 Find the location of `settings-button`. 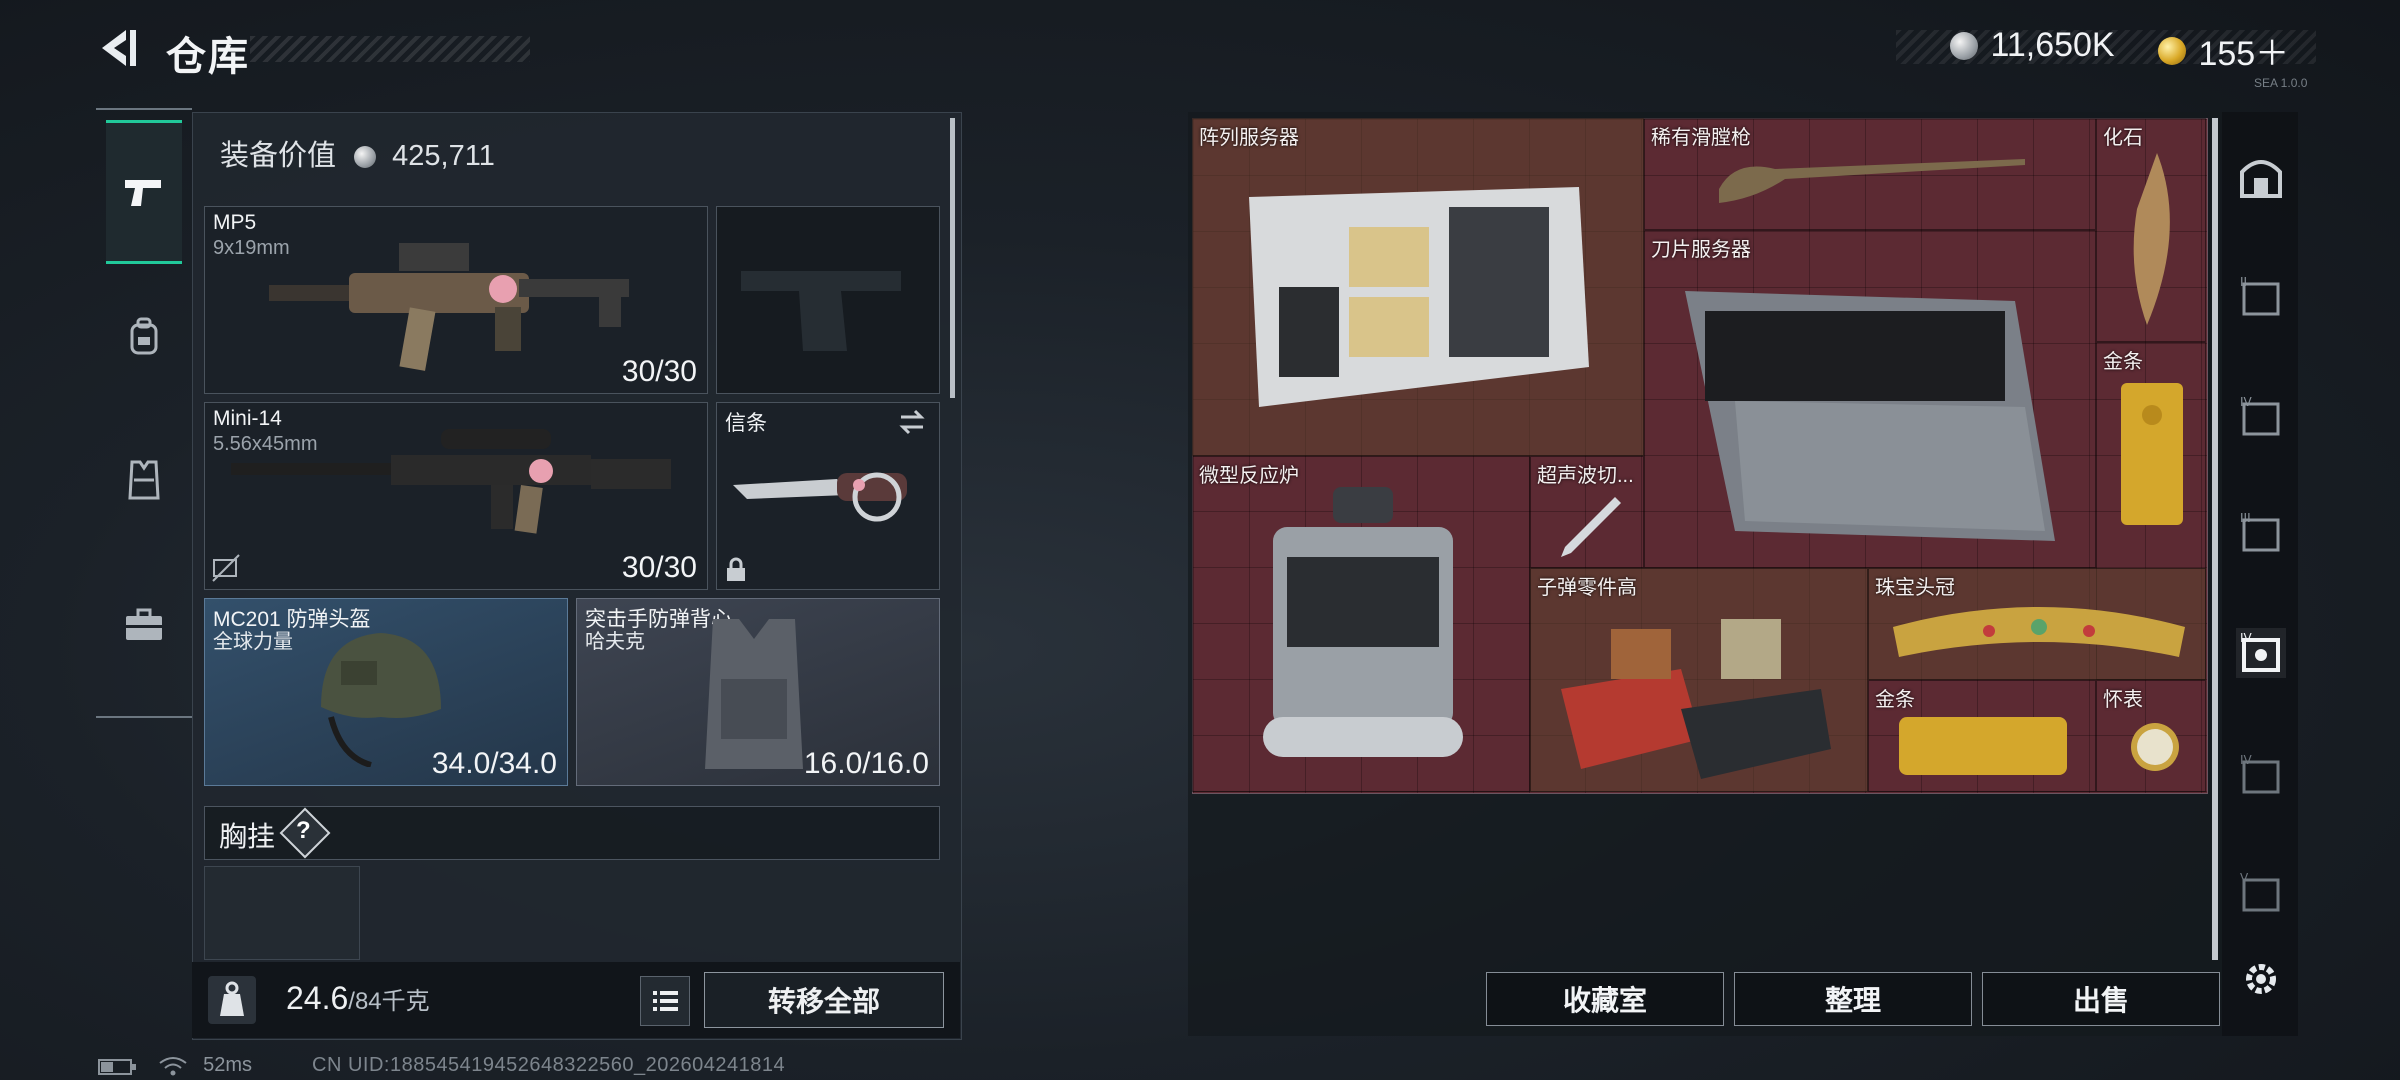

settings-button is located at coordinates (2261, 979).